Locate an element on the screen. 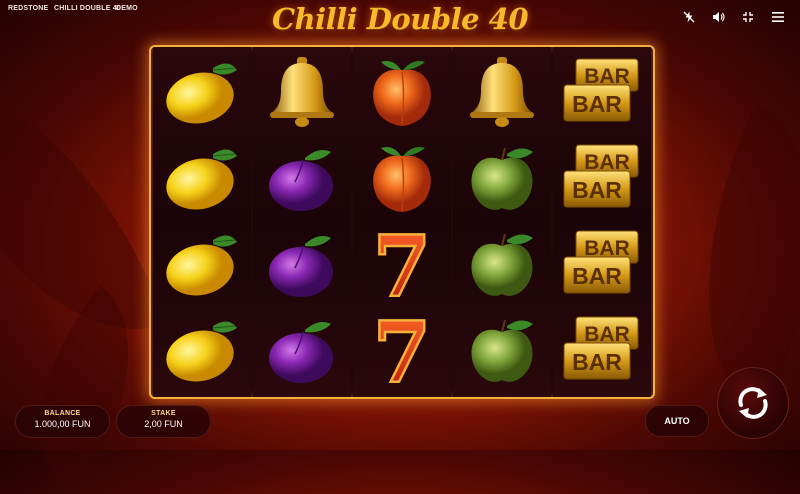 Image resolution: width=800 pixels, height=494 pixels. turbo-off-icon is located at coordinates (689, 17).